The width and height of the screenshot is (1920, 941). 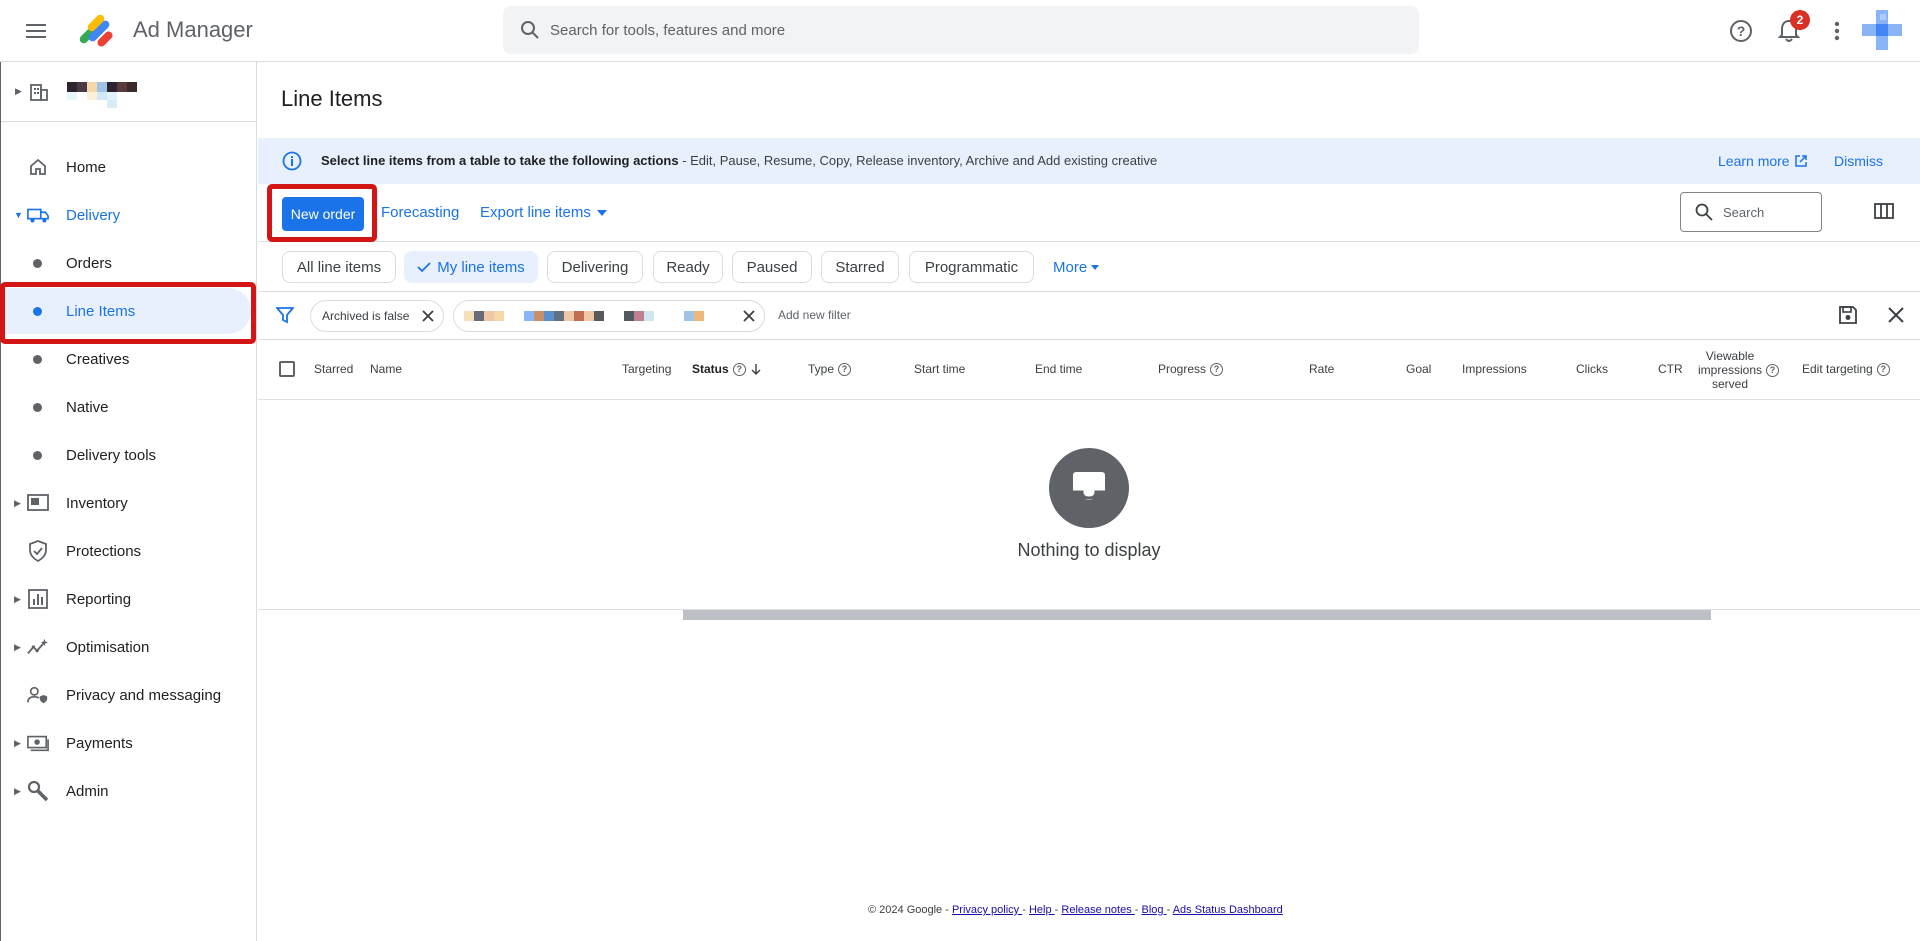 What do you see at coordinates (1197, 615) in the screenshot?
I see `horizontal-scrollbar` at bounding box center [1197, 615].